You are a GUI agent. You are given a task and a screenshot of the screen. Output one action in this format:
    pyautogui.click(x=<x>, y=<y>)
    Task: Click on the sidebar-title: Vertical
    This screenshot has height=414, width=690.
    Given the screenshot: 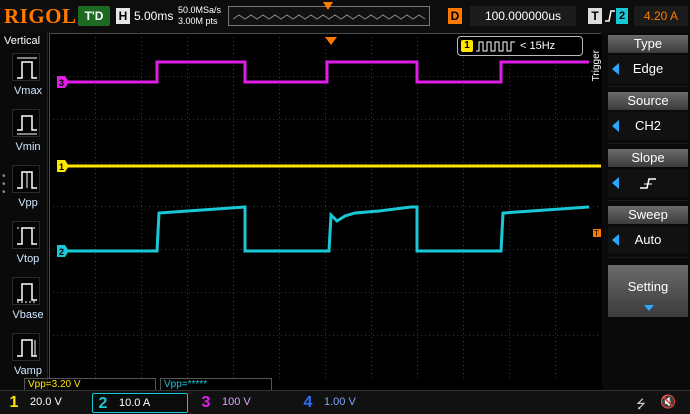 What is the action you would take?
    pyautogui.click(x=22, y=41)
    